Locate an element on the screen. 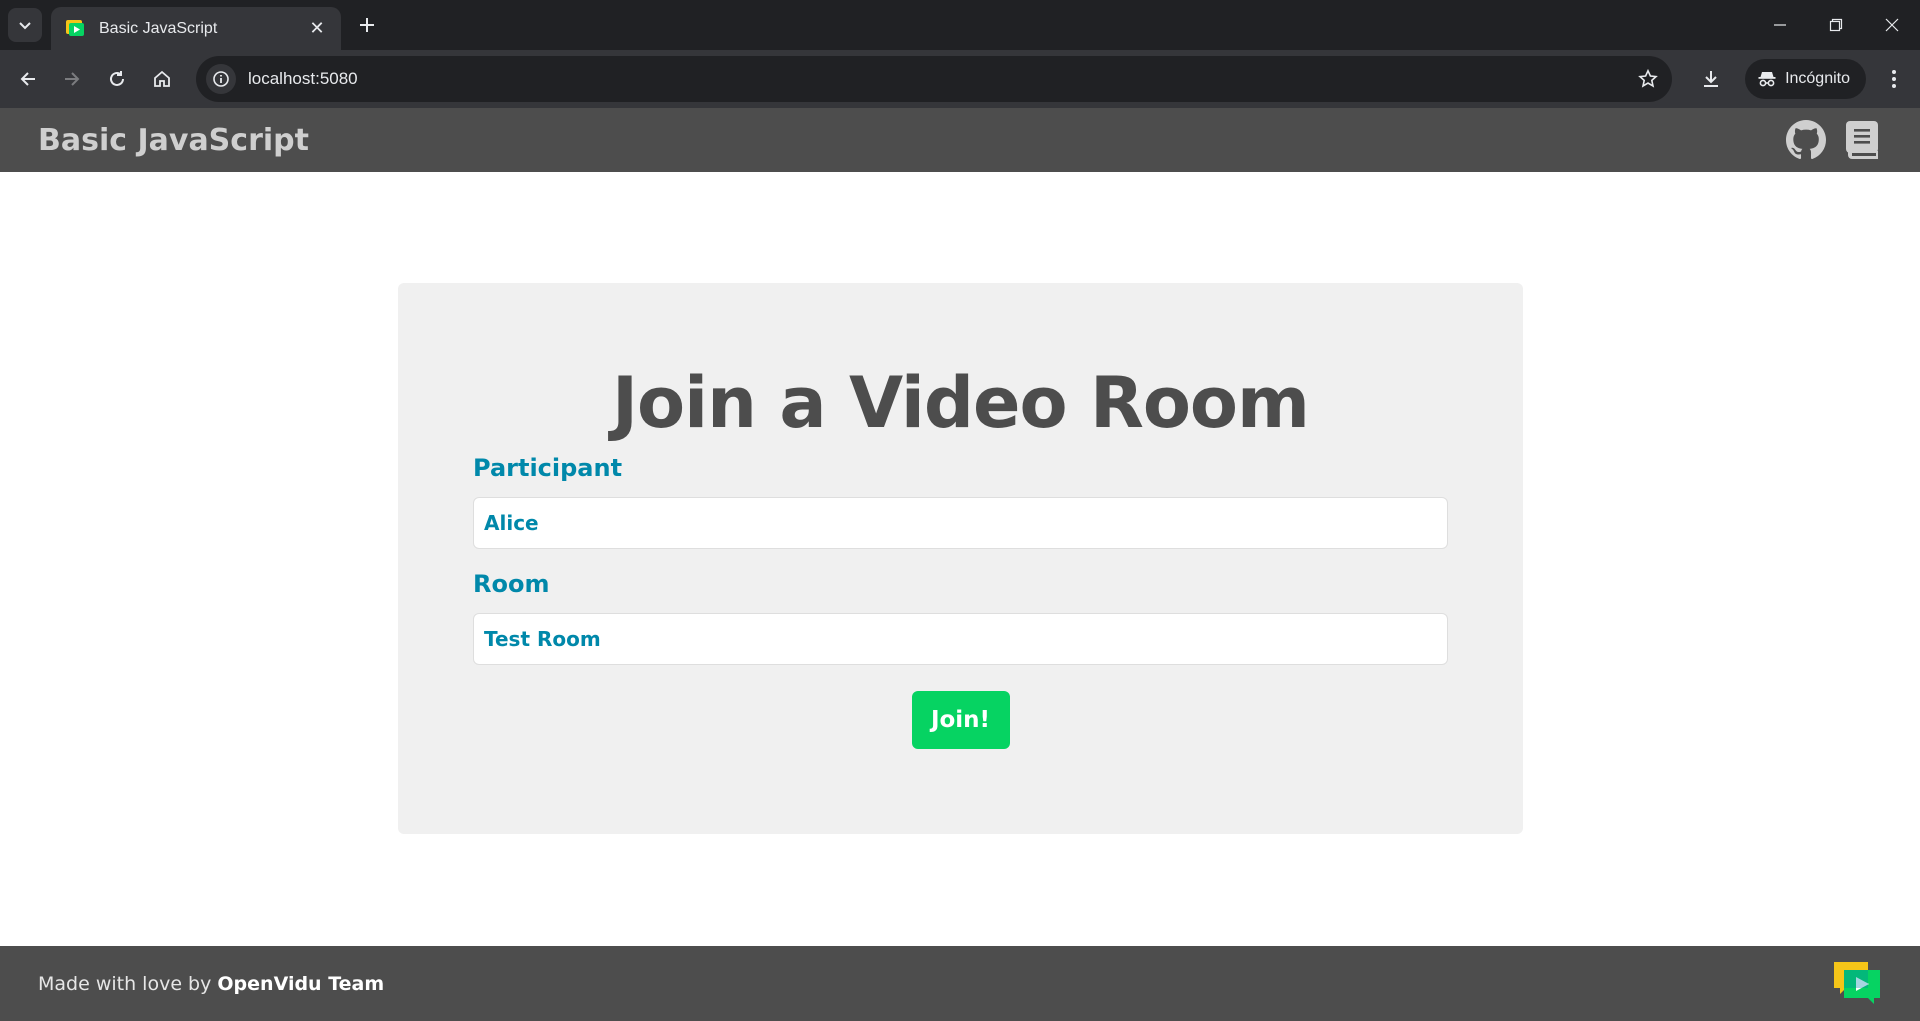 The height and width of the screenshot is (1021, 1920). github-icon is located at coordinates (1806, 140).